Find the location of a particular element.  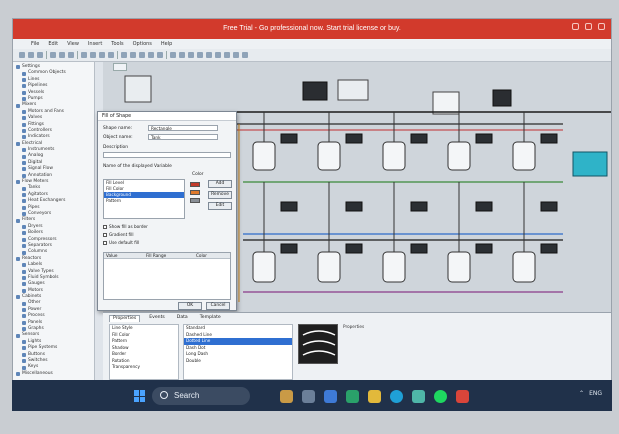

start-button is located at coordinates (140, 396).